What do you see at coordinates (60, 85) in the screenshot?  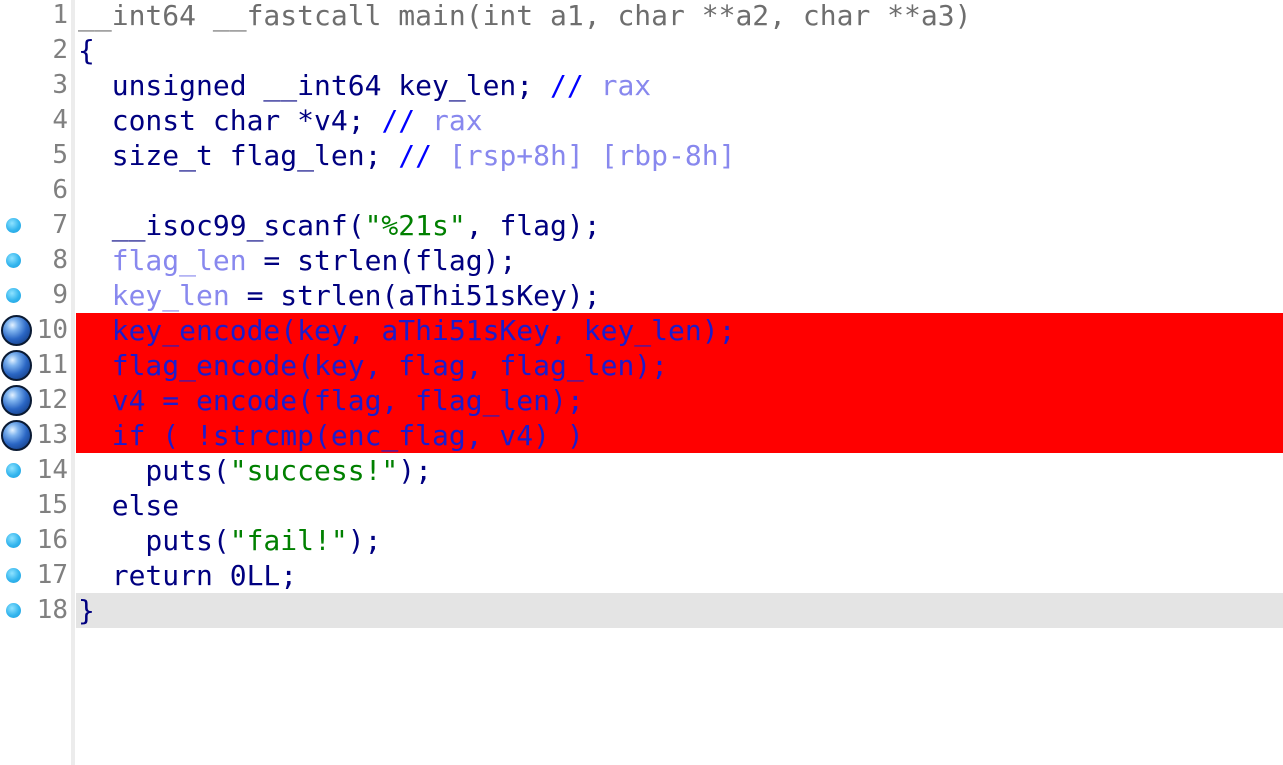 I see `line-number: 3` at bounding box center [60, 85].